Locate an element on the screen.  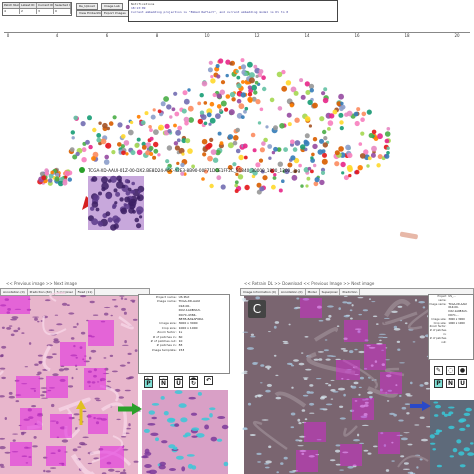
image-lab-button: Image Lab is located at coordinates (112, 6).